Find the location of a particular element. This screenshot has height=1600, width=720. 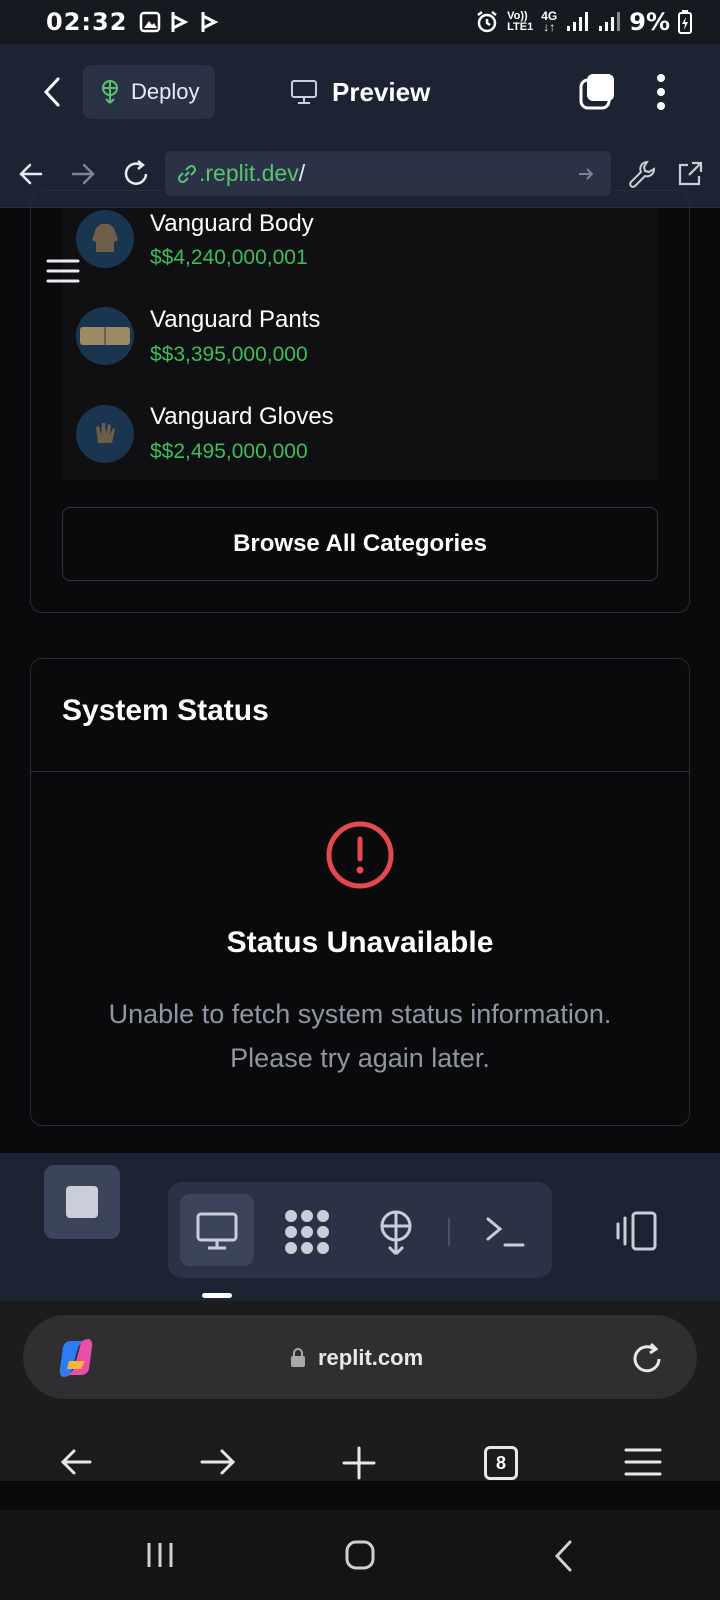

refresh-icon is located at coordinates (136, 174).